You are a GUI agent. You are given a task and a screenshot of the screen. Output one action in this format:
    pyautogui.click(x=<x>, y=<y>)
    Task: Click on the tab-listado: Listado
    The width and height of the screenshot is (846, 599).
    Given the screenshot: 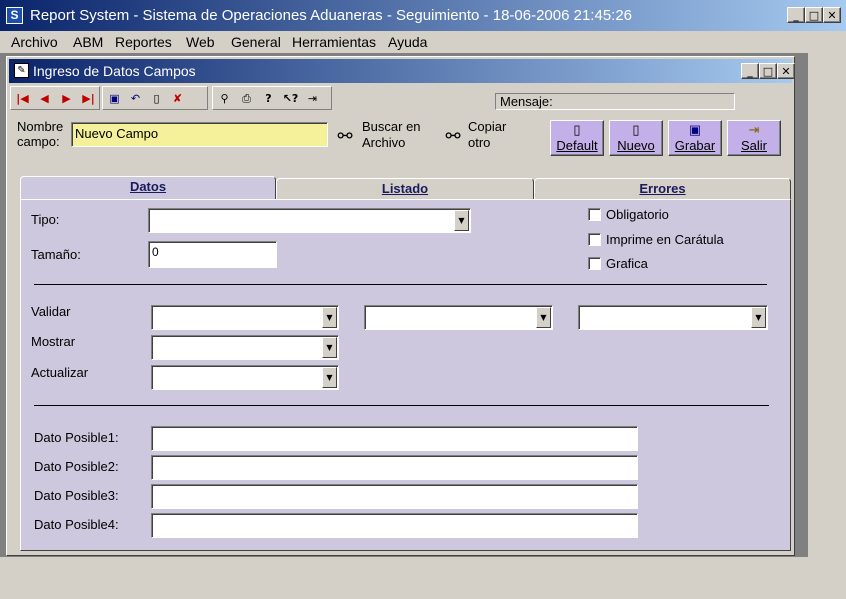 What is the action you would take?
    pyautogui.click(x=405, y=188)
    